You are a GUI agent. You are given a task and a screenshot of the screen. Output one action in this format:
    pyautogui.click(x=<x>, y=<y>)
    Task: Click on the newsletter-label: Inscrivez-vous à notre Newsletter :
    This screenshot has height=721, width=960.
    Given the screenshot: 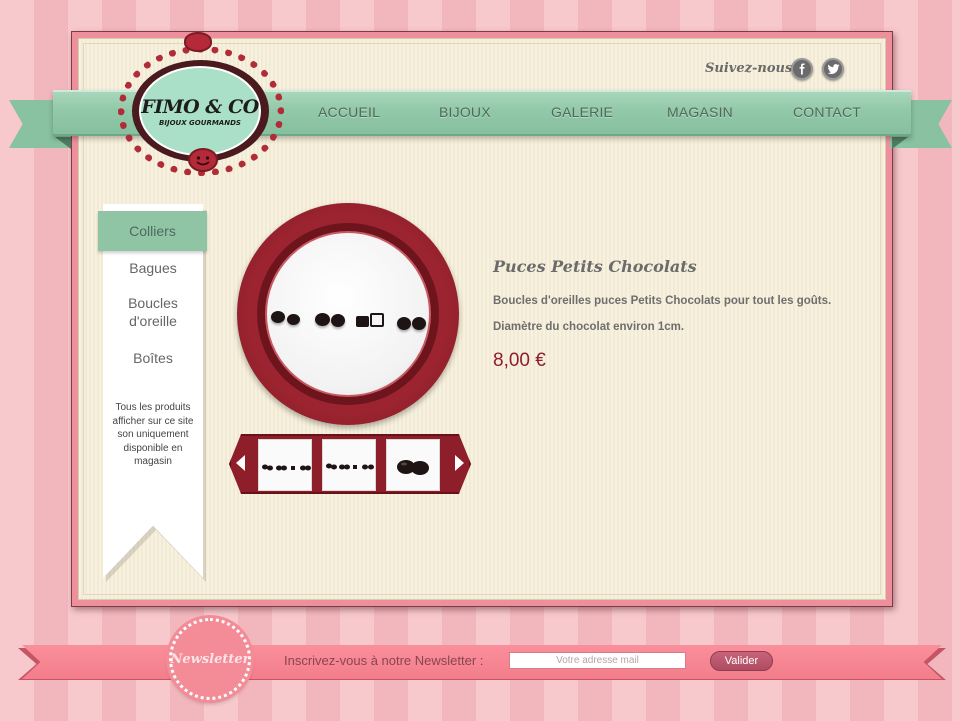 What is the action you would take?
    pyautogui.click(x=384, y=660)
    